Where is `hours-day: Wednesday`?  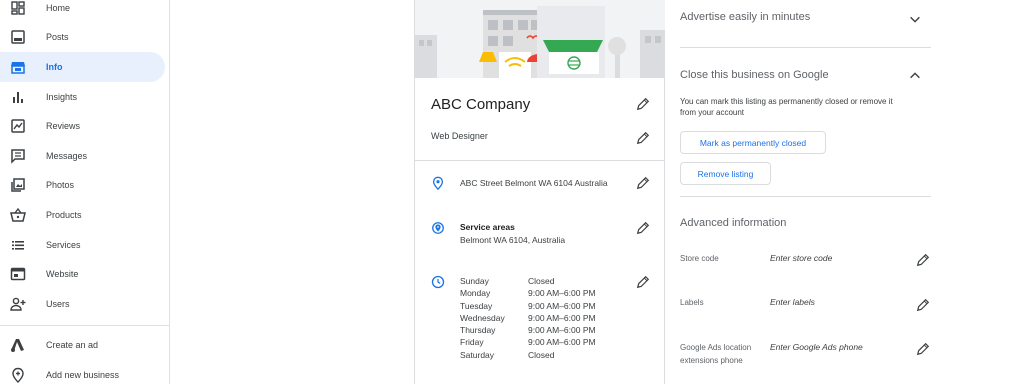 hours-day: Wednesday is located at coordinates (482, 317).